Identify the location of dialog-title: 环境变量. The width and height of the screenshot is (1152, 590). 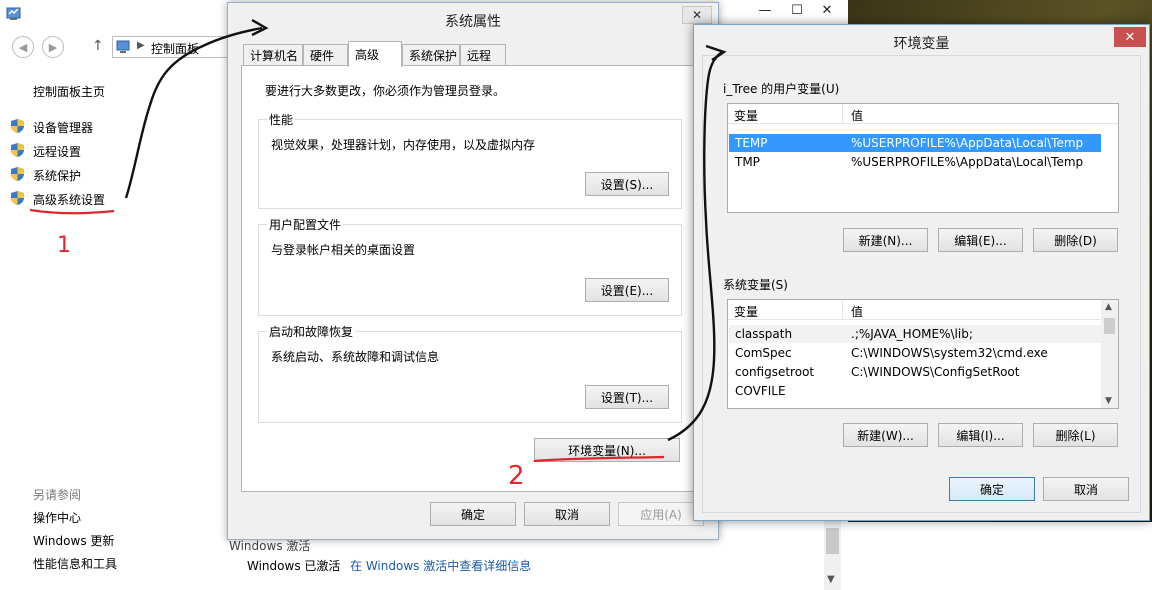
(921, 44).